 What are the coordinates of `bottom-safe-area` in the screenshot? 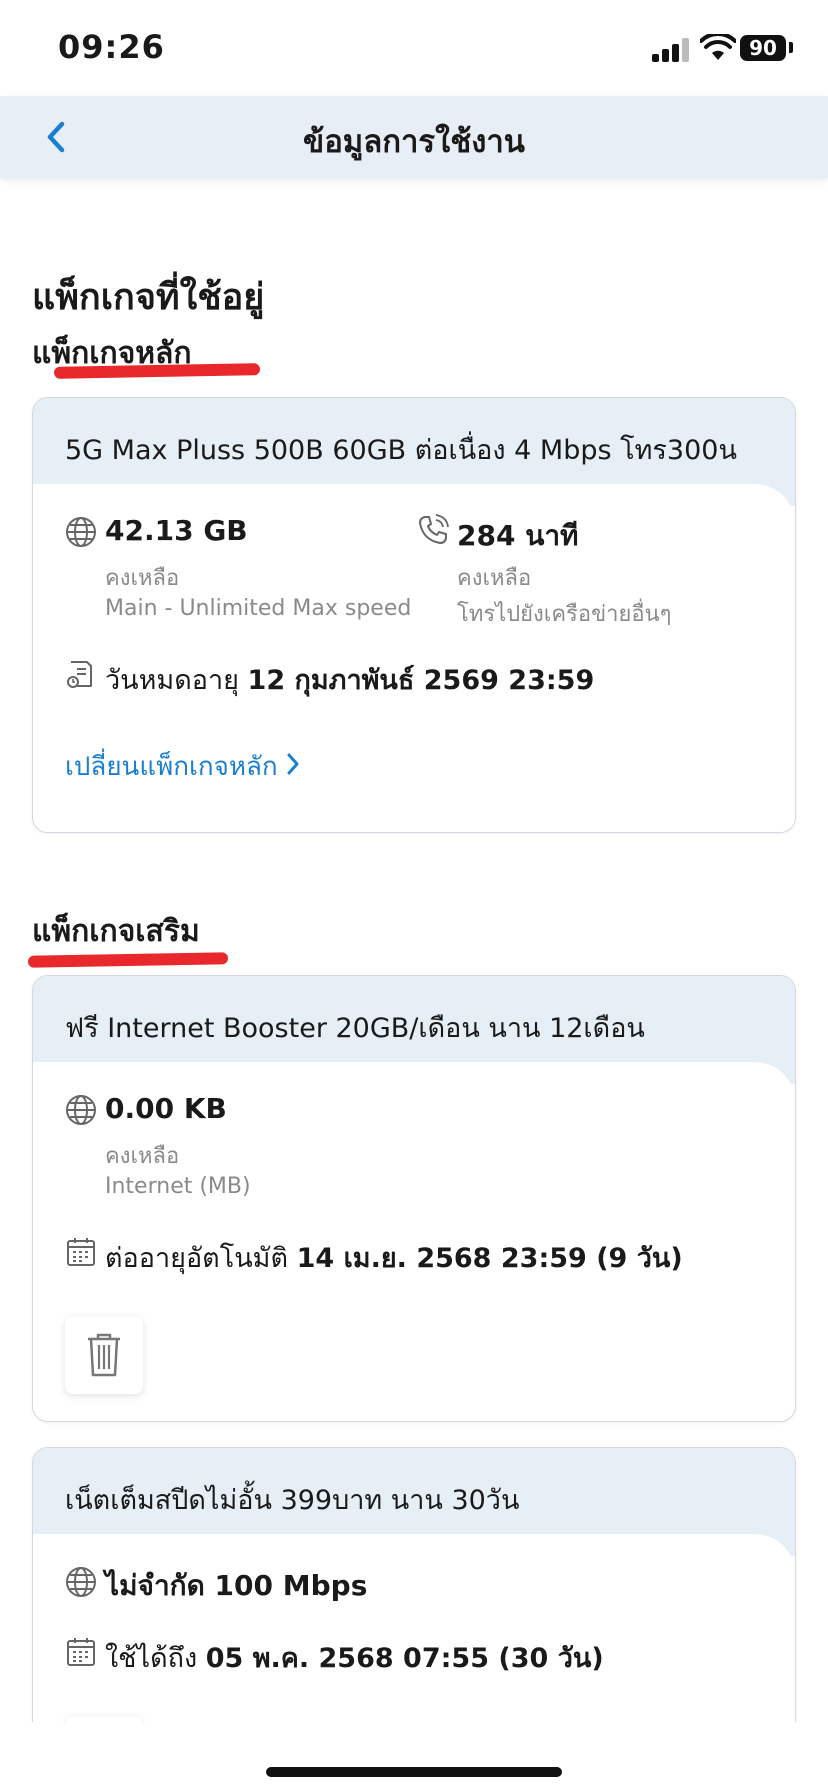 It's located at (414, 1757).